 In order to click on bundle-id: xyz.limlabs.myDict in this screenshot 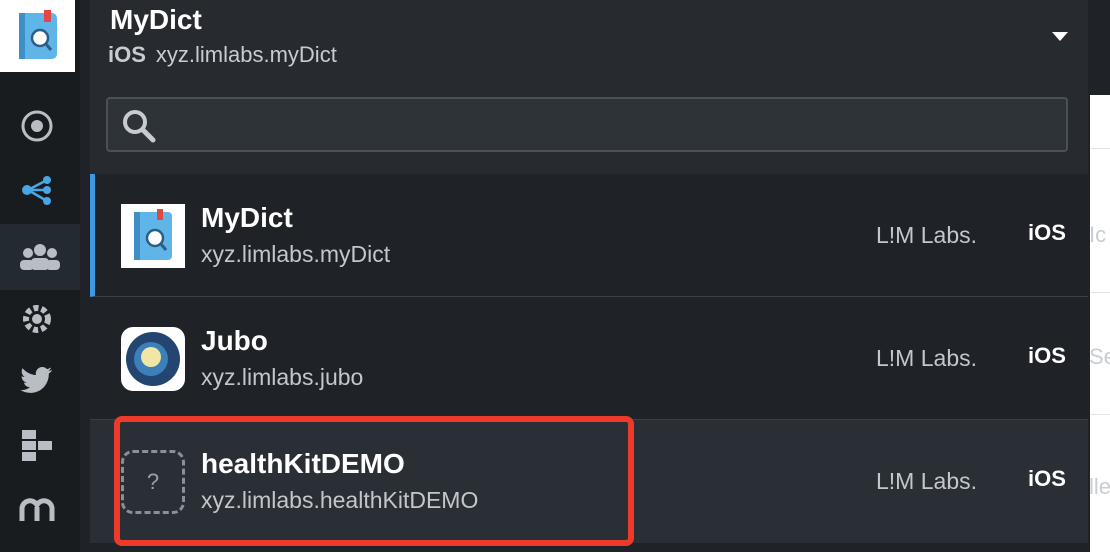, I will do `click(246, 54)`.